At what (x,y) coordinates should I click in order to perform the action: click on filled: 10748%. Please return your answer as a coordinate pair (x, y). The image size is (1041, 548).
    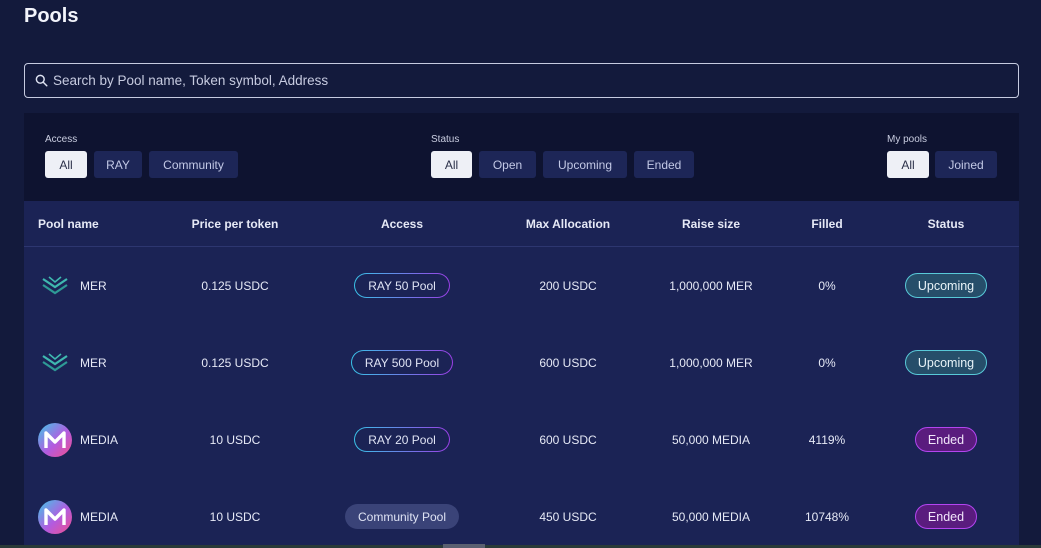
    Looking at the image, I should click on (827, 516).